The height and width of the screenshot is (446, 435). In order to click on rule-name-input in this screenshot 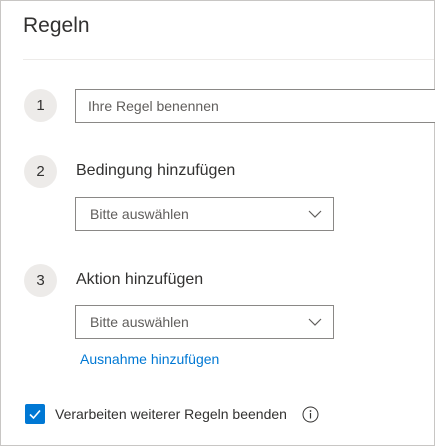, I will do `click(255, 106)`.